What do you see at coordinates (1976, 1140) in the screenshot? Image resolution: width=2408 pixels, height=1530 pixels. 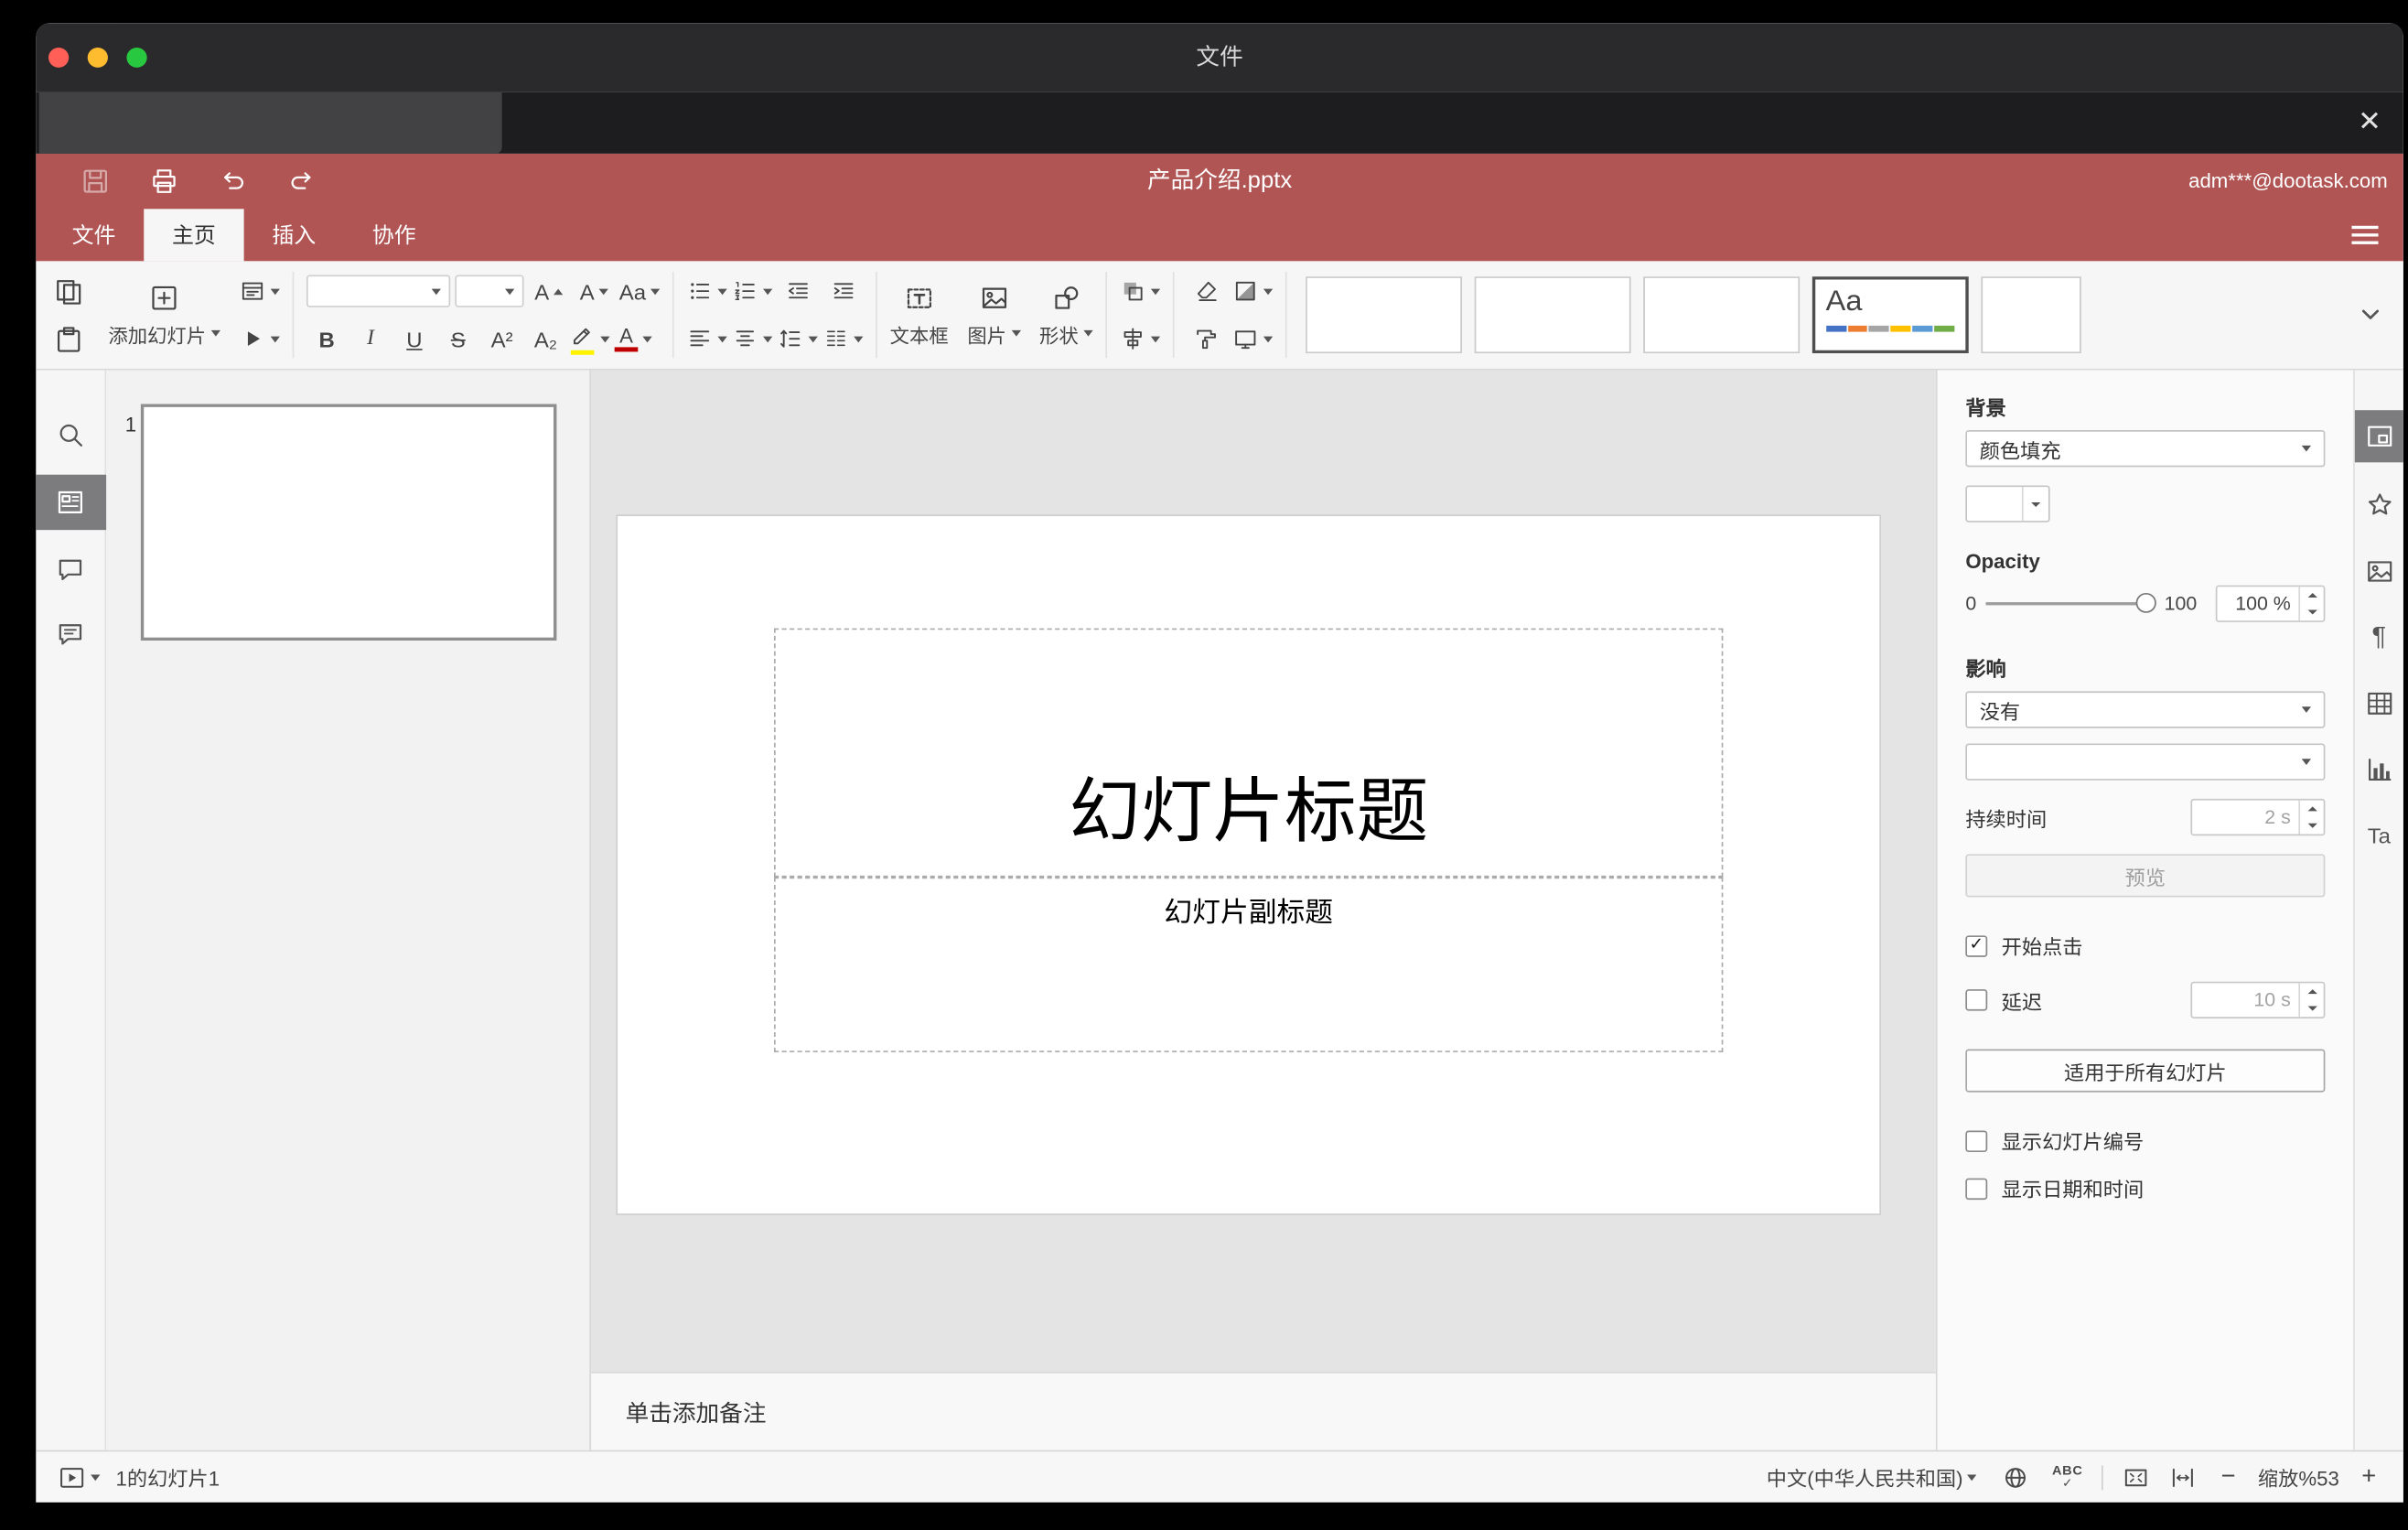 I see `show-slide-number-checkbox` at bounding box center [1976, 1140].